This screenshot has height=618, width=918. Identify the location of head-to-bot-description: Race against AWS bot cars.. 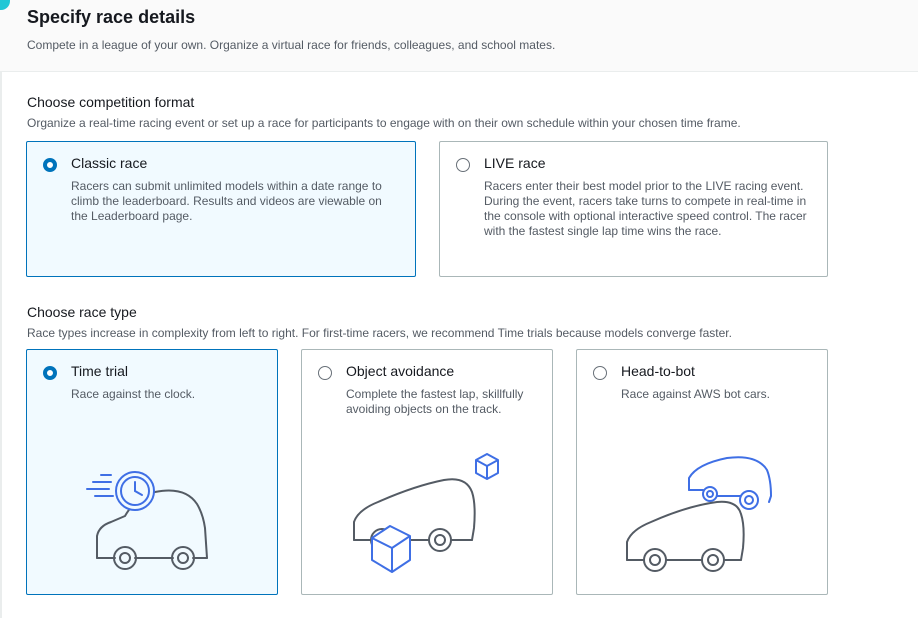
(695, 394).